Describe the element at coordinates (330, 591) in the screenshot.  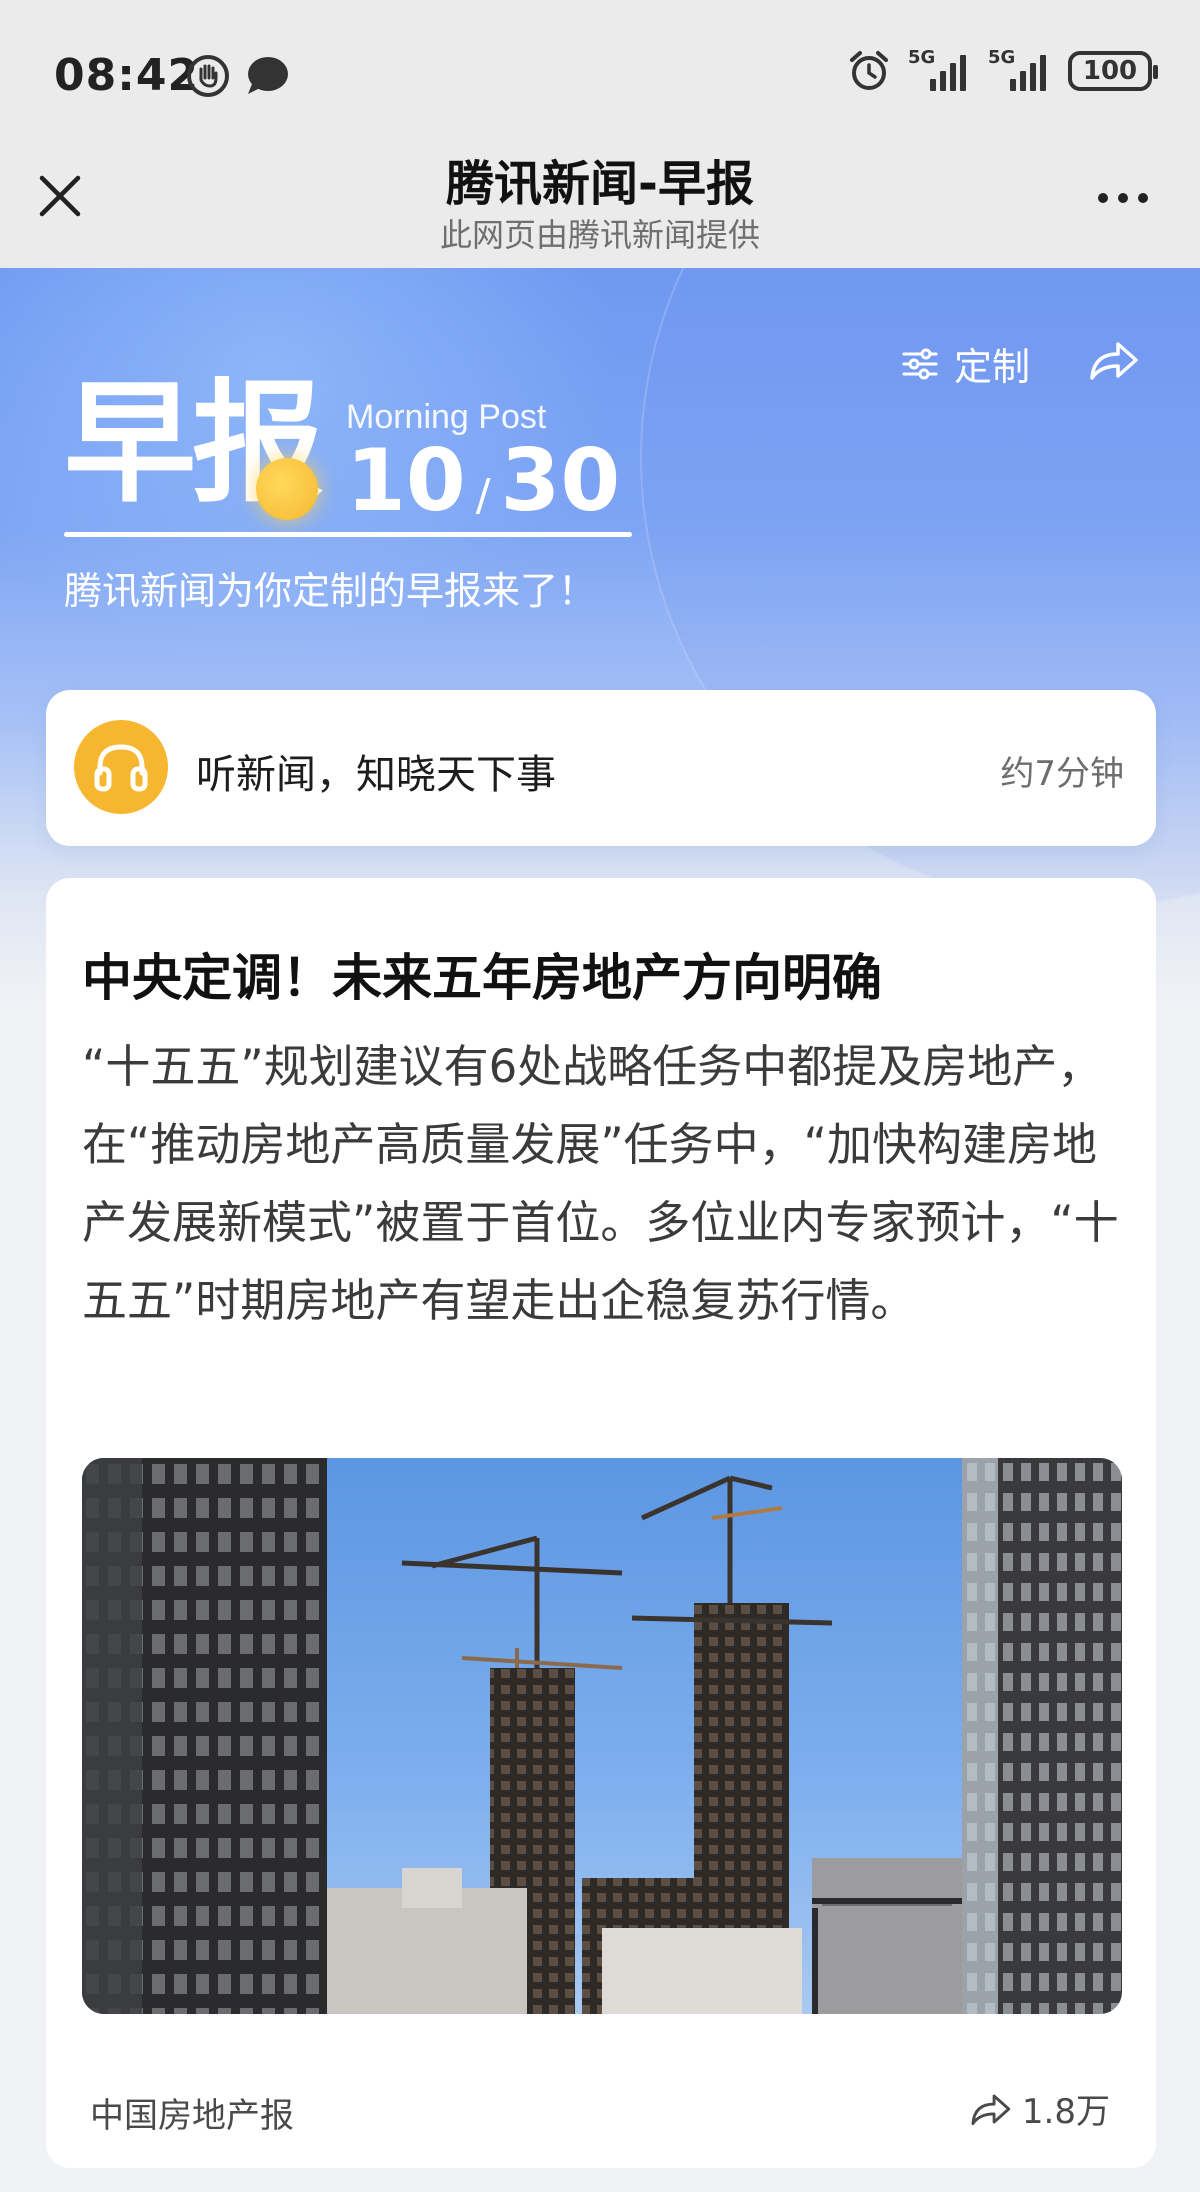
I see `hero-slogan: 腾讯新闻为你定制的早报来了！` at that location.